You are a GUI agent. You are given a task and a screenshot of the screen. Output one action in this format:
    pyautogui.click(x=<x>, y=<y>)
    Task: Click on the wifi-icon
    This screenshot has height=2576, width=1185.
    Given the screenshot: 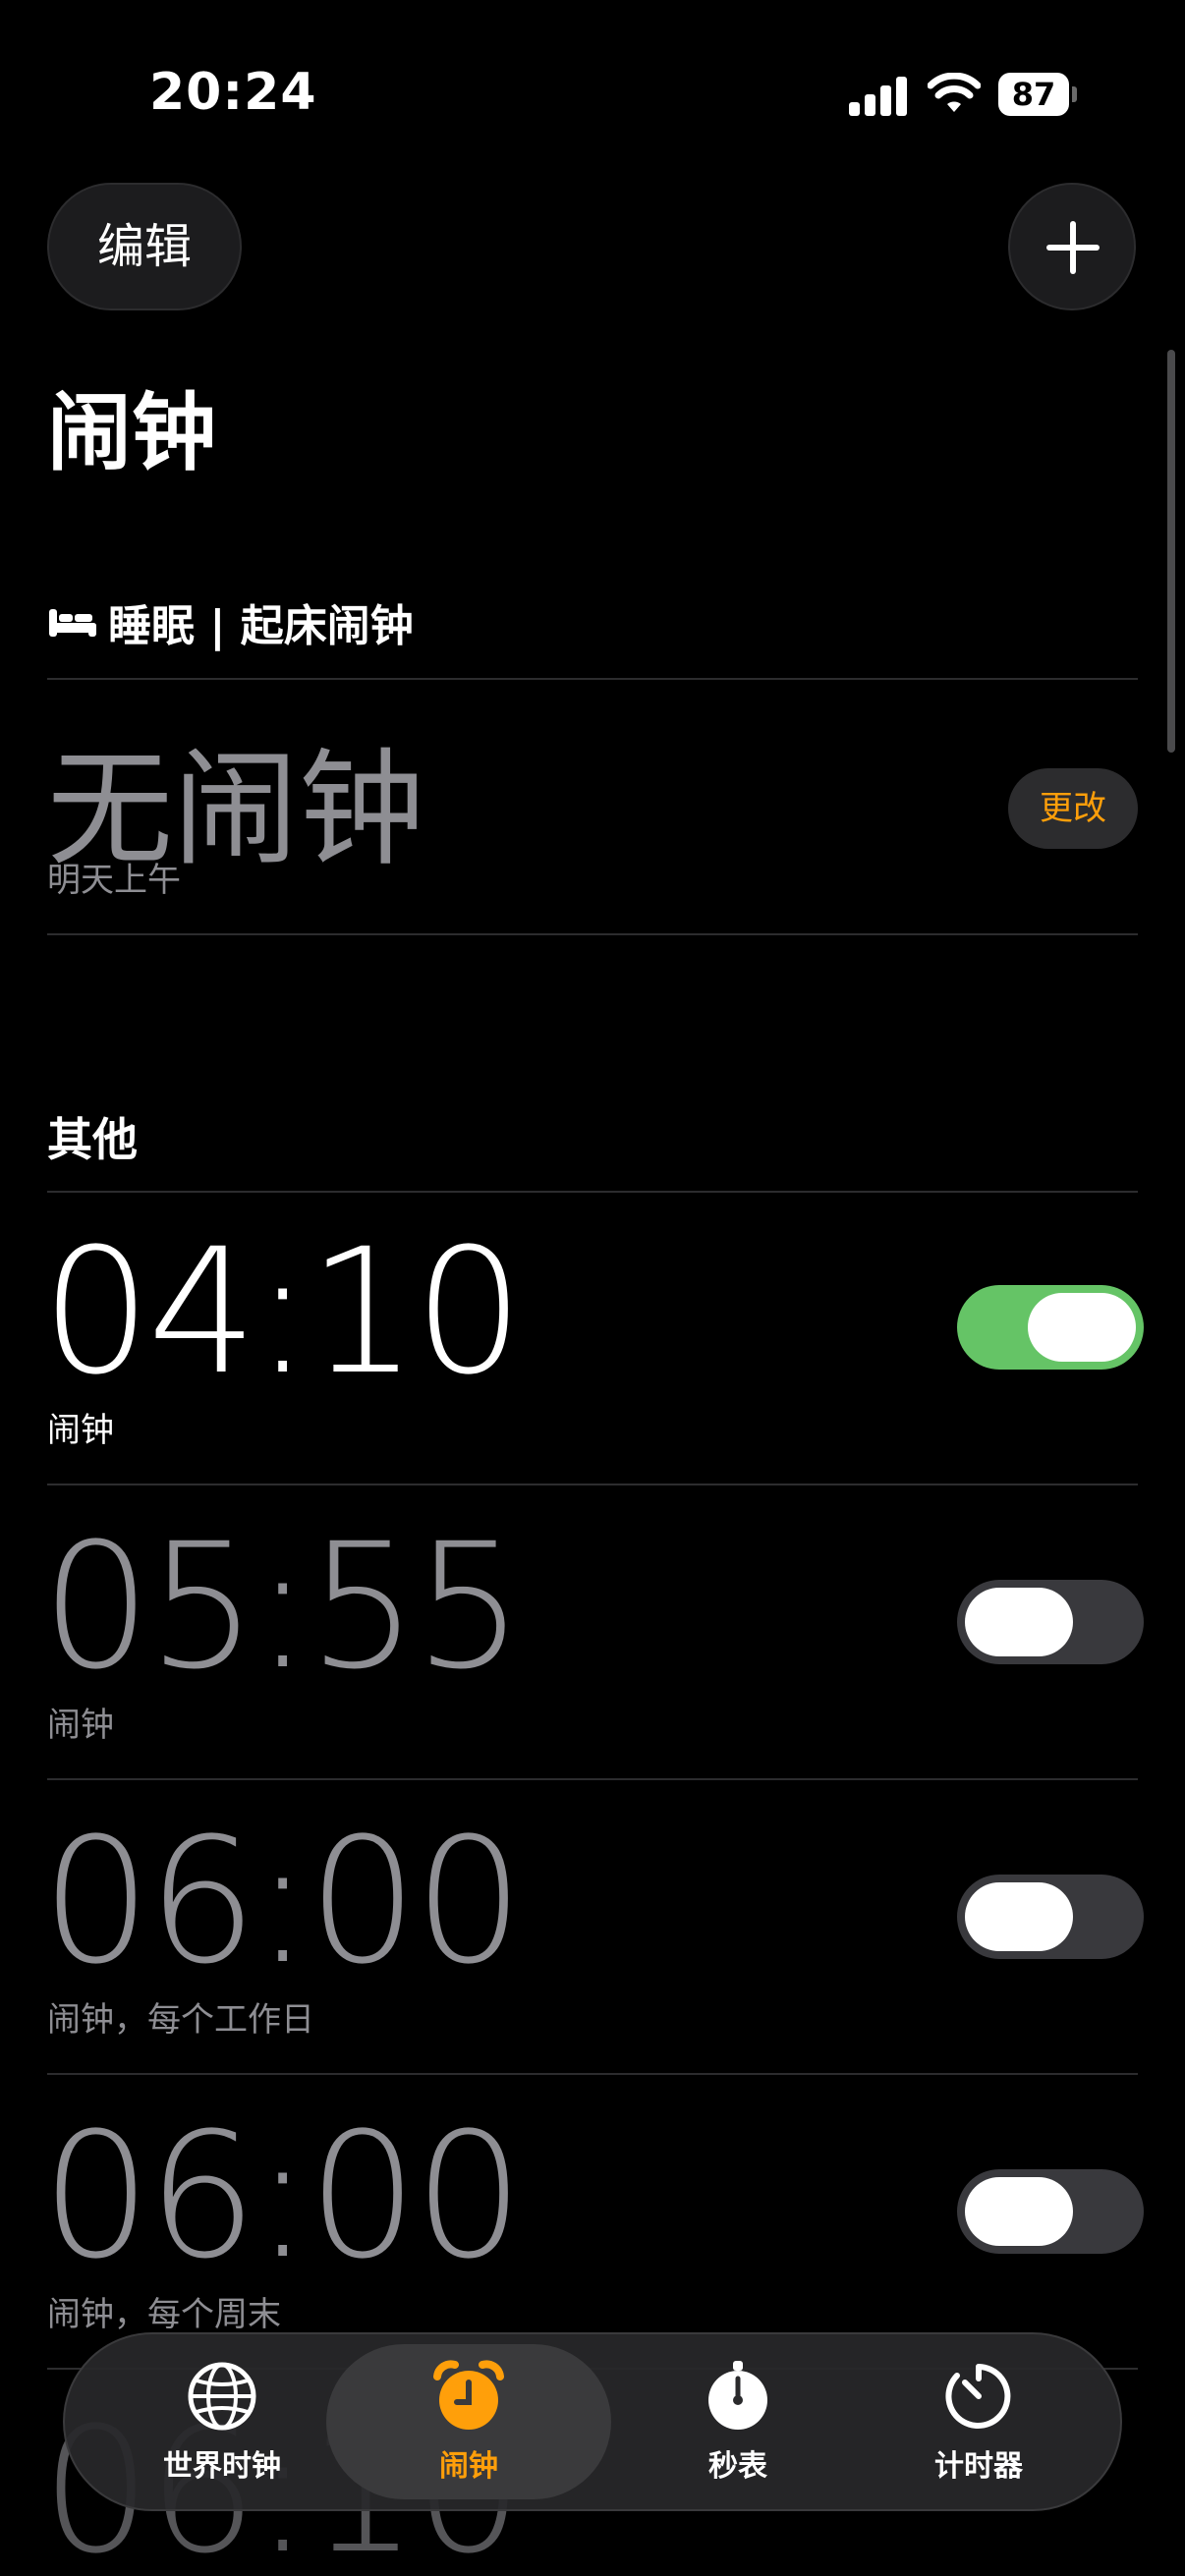 What is the action you would take?
    pyautogui.click(x=955, y=92)
    